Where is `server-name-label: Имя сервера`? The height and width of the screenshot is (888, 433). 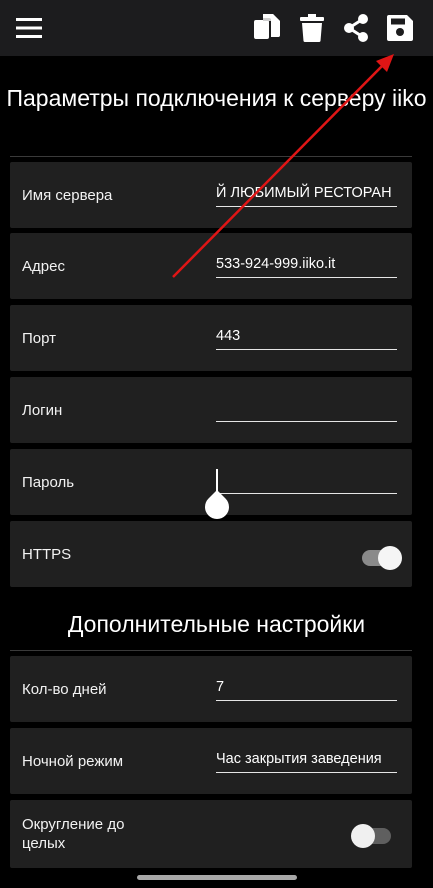 server-name-label: Имя сервера is located at coordinates (67, 195).